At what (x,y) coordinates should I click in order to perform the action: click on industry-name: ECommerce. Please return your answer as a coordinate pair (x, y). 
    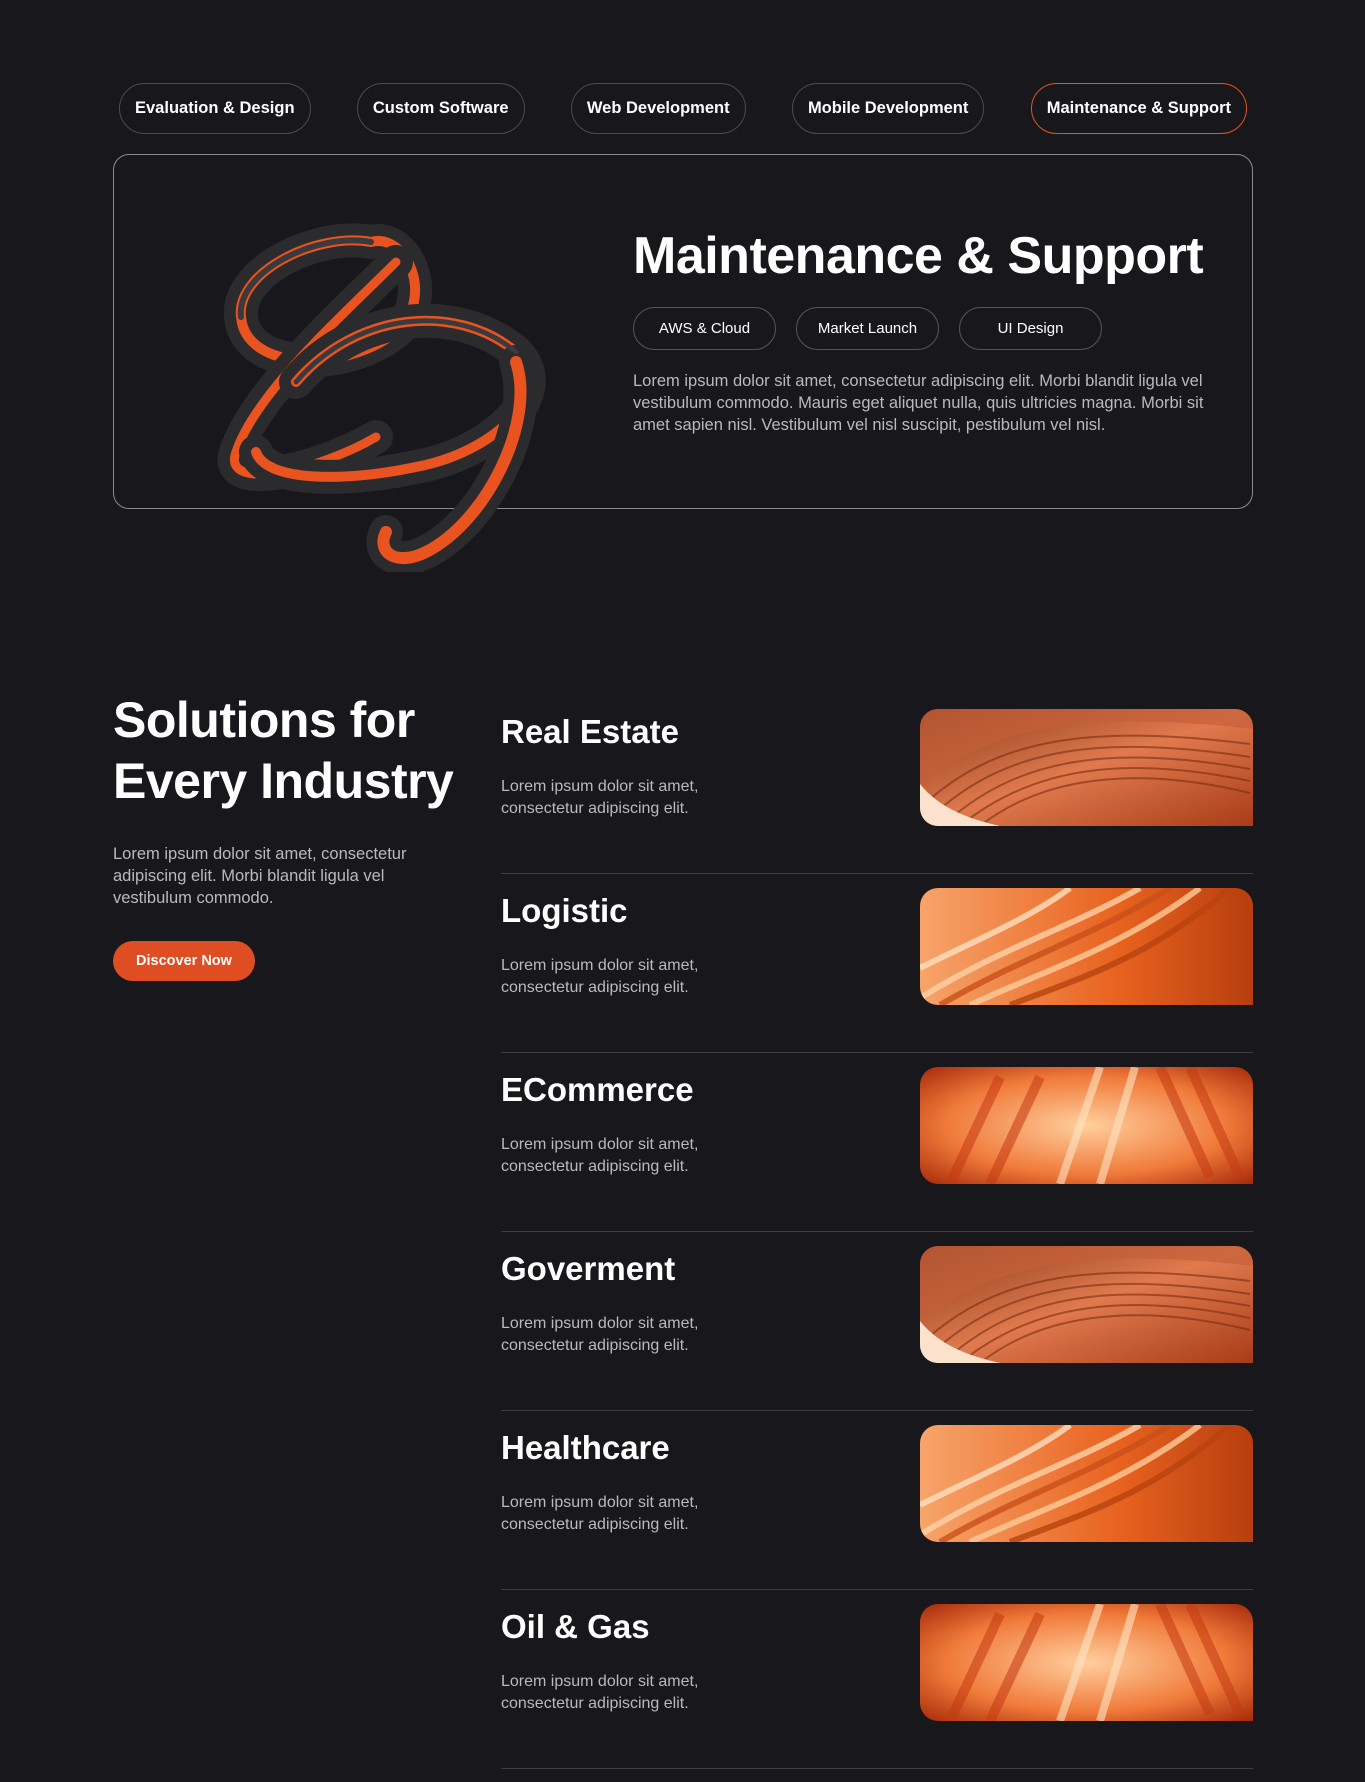
    Looking at the image, I should click on (597, 1089).